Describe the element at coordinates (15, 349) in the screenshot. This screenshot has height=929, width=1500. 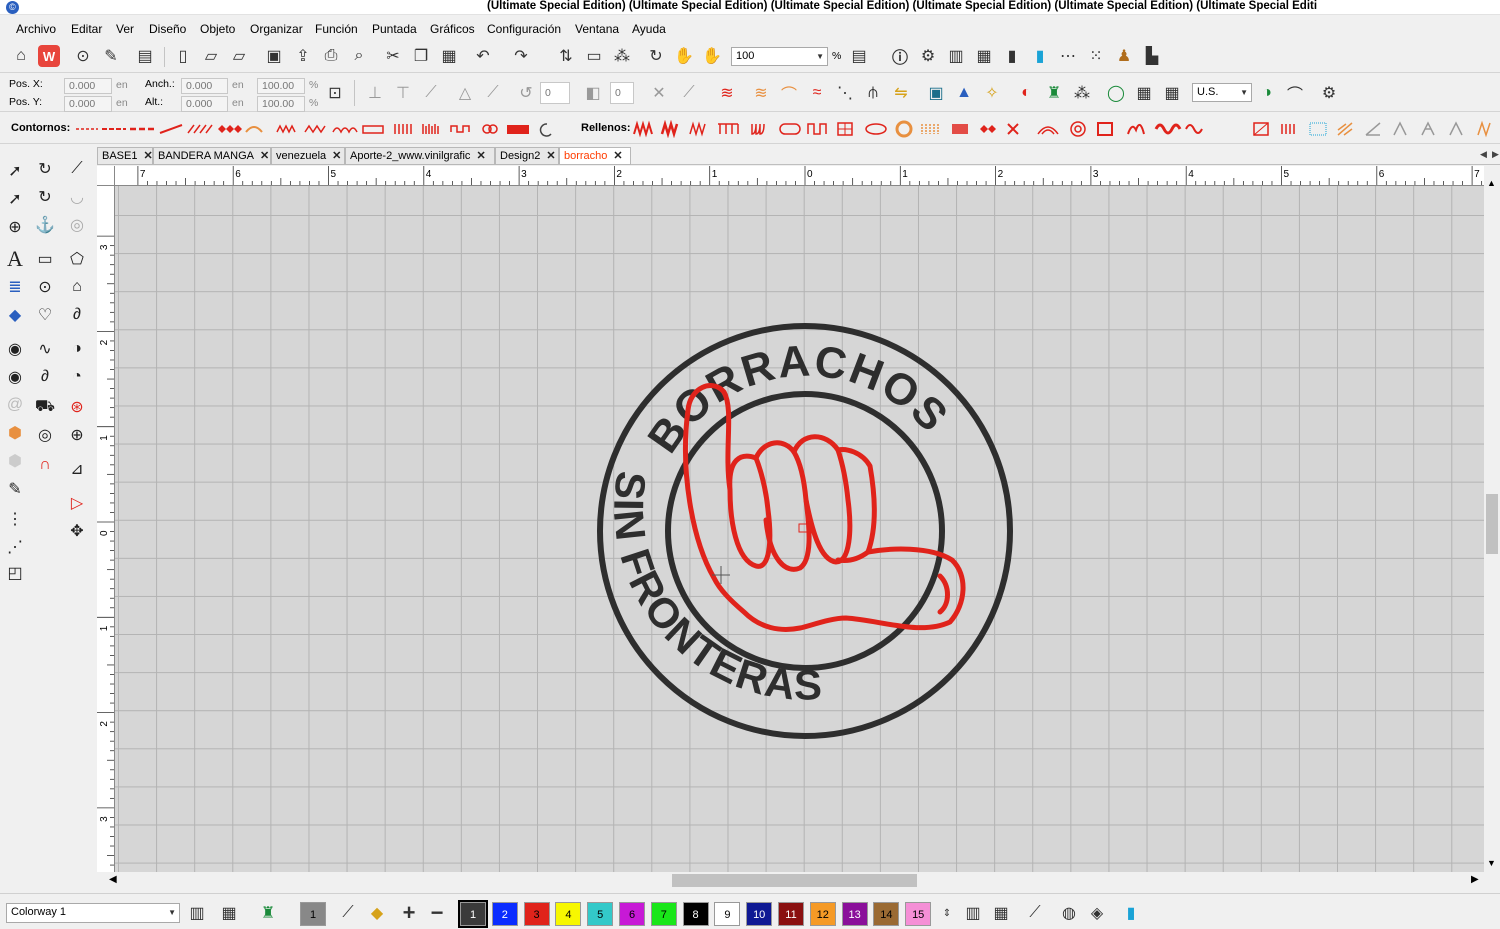
I see `circle-fill-icon: ◉` at that location.